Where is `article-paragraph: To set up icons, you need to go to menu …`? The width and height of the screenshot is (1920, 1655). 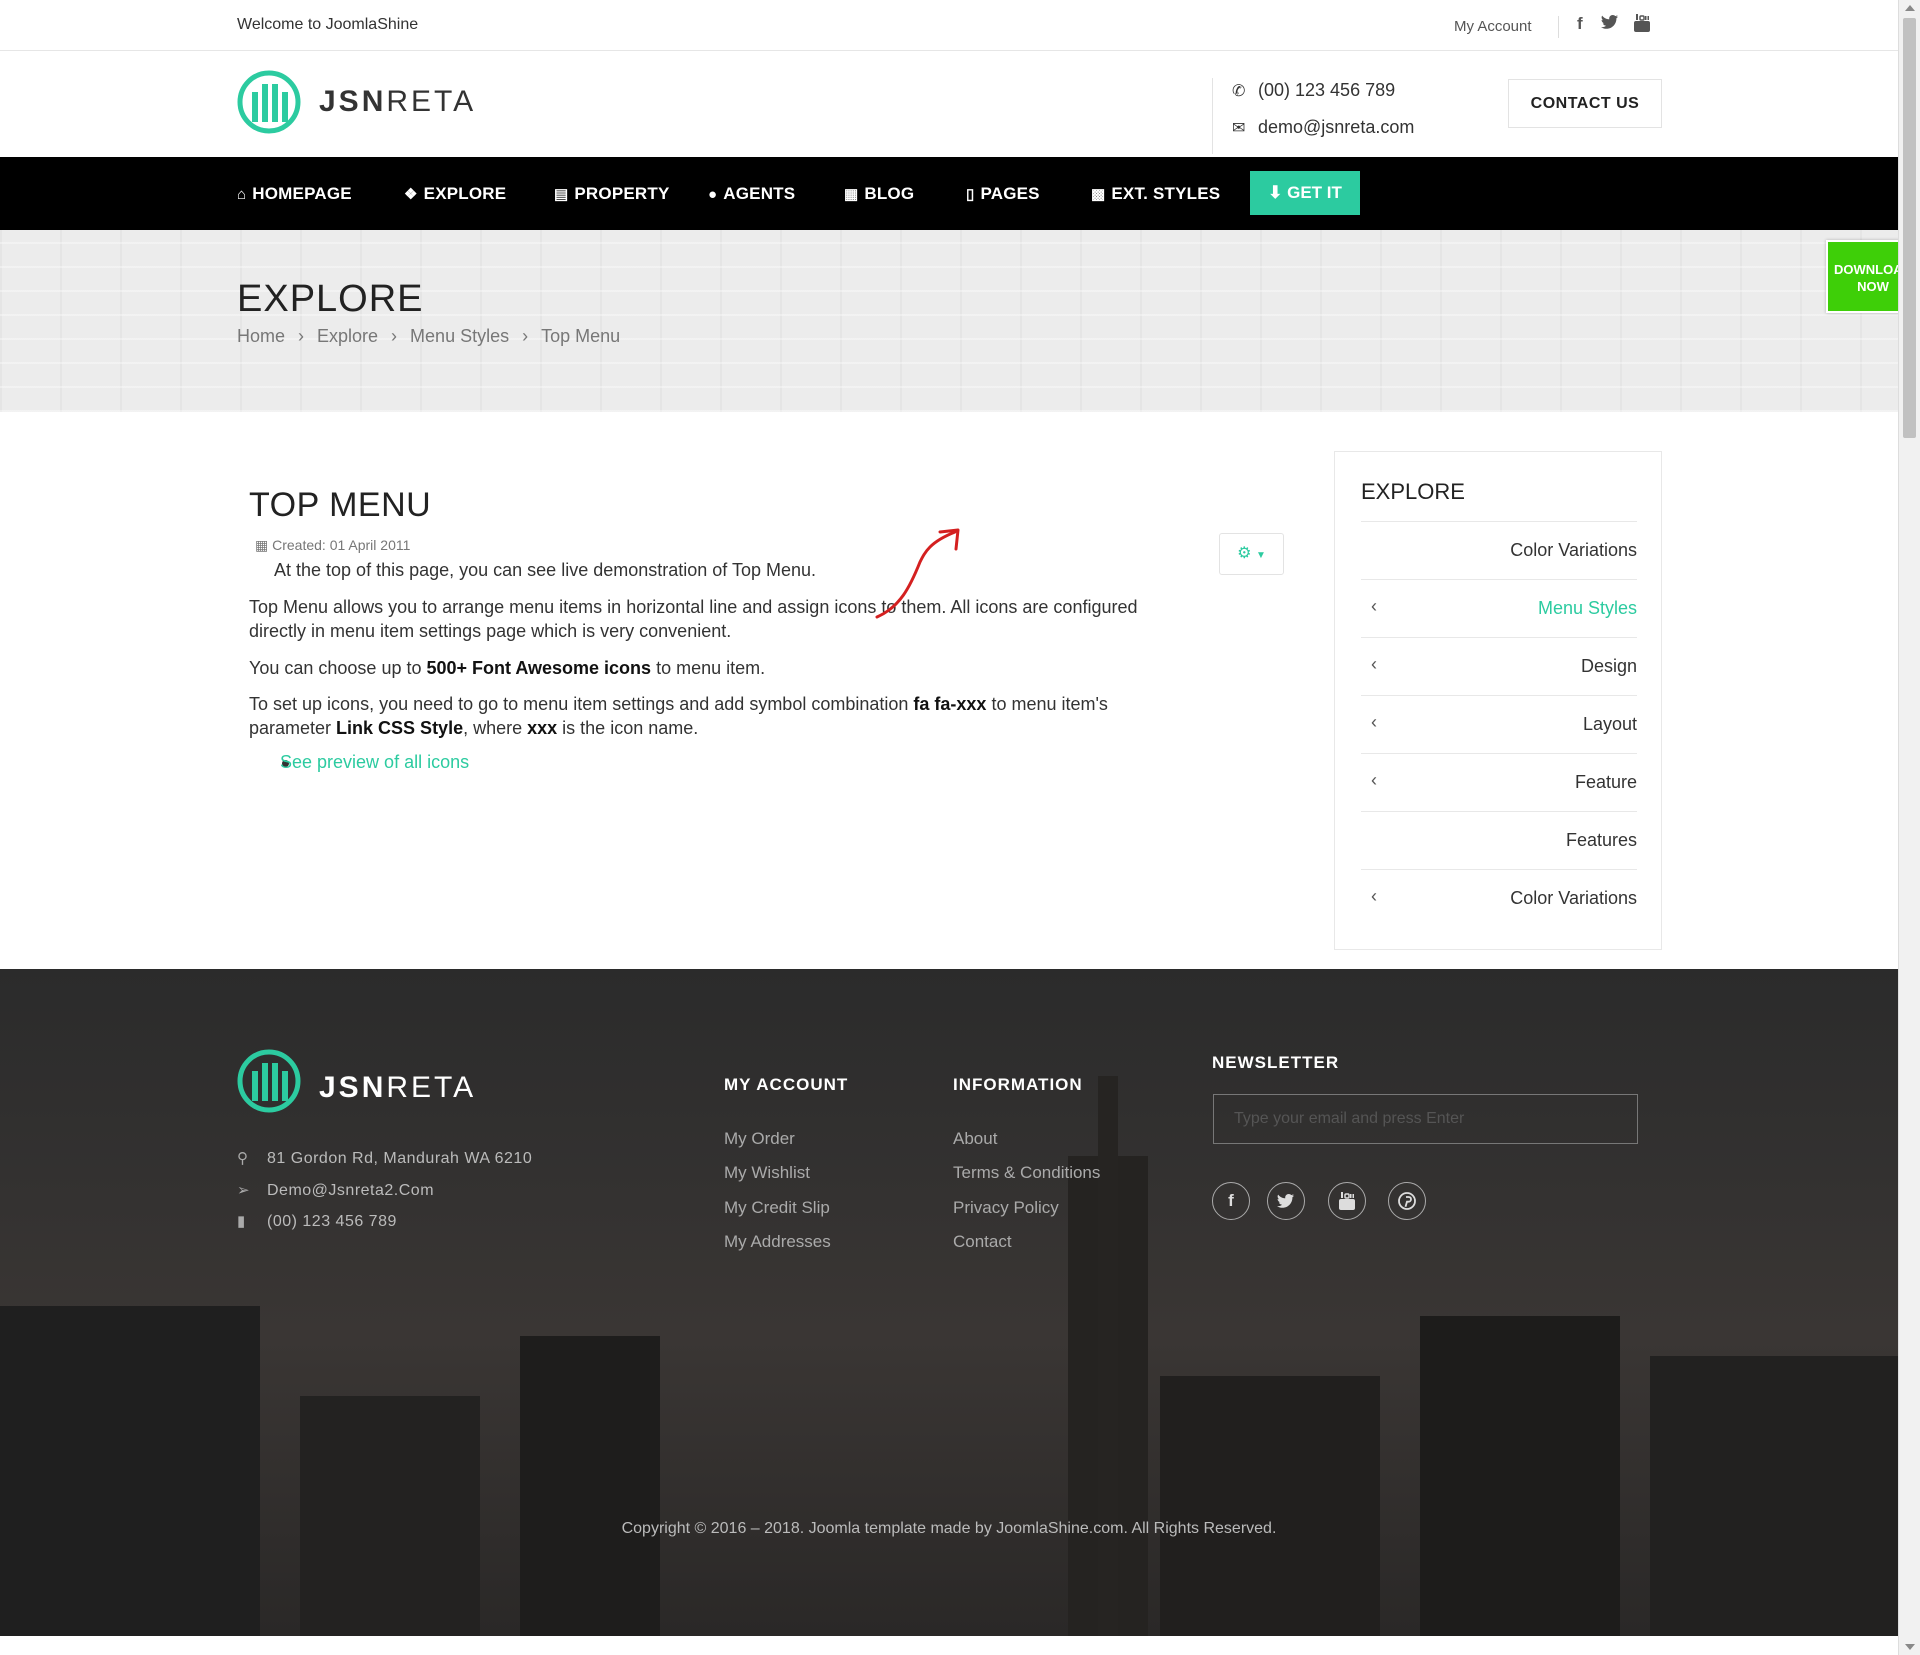
article-paragraph: To set up icons, you need to go to menu … is located at coordinates (749, 716).